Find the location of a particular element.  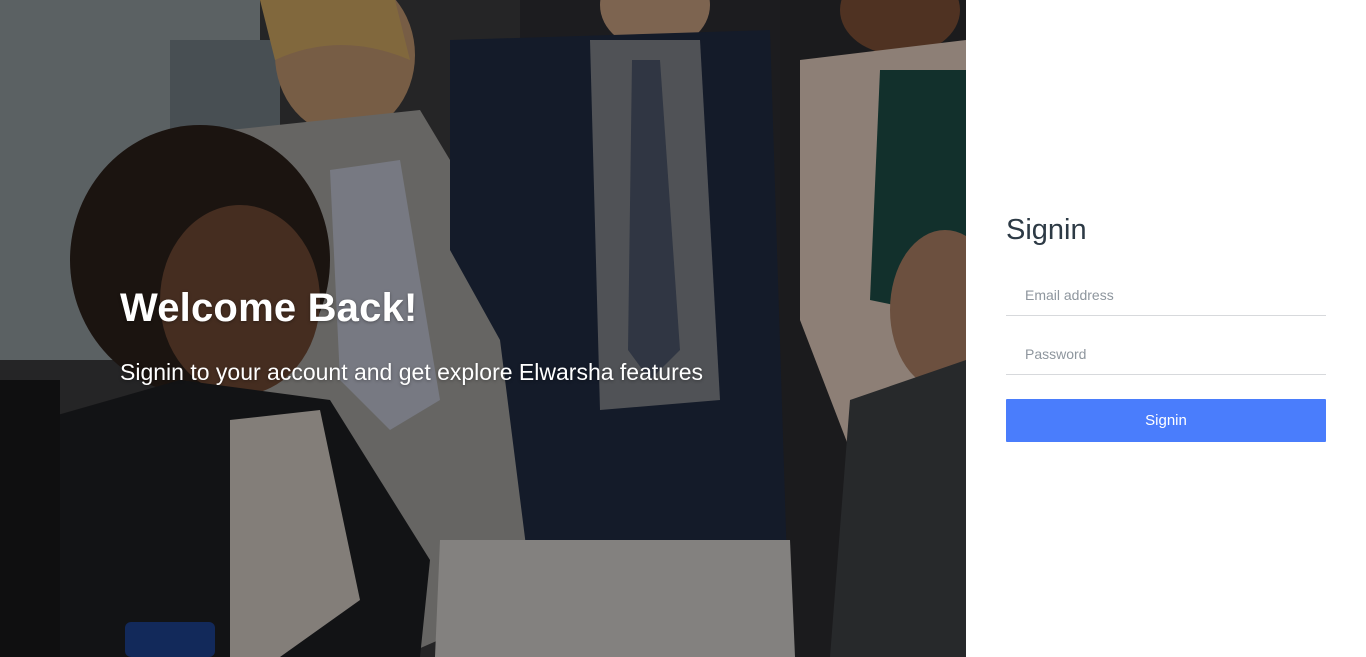

welcome-heading: Welcome Back! is located at coordinates (269, 308).